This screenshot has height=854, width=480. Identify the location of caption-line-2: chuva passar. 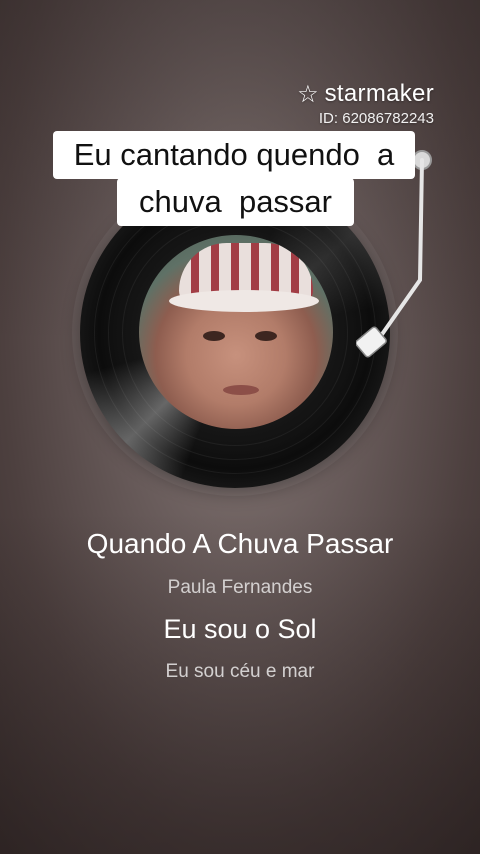
(235, 202).